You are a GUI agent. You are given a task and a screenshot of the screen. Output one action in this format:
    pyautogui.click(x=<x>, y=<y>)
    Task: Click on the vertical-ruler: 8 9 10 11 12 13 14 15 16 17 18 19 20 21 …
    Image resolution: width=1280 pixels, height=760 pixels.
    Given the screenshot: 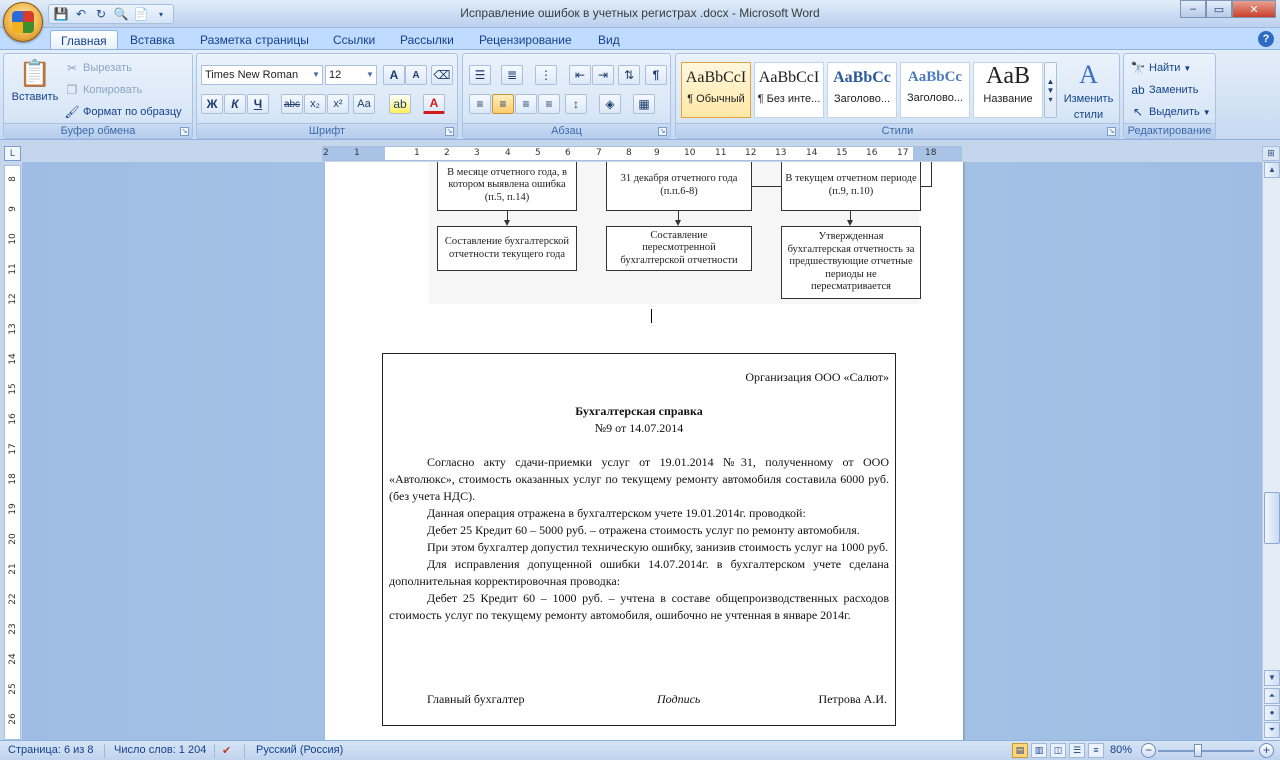 What is the action you would take?
    pyautogui.click(x=12, y=452)
    